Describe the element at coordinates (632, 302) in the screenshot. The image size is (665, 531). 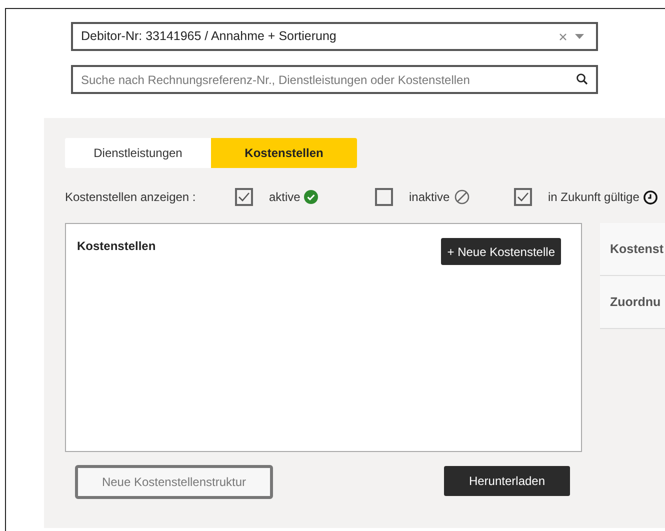
I see `side-panel-row: Zuordnu` at that location.